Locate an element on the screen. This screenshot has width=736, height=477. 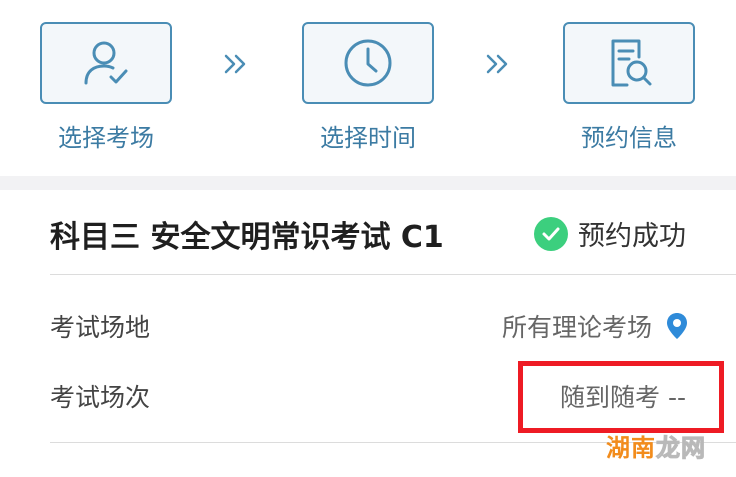
venue-value-text: 所有理论考场 is located at coordinates (576, 327).